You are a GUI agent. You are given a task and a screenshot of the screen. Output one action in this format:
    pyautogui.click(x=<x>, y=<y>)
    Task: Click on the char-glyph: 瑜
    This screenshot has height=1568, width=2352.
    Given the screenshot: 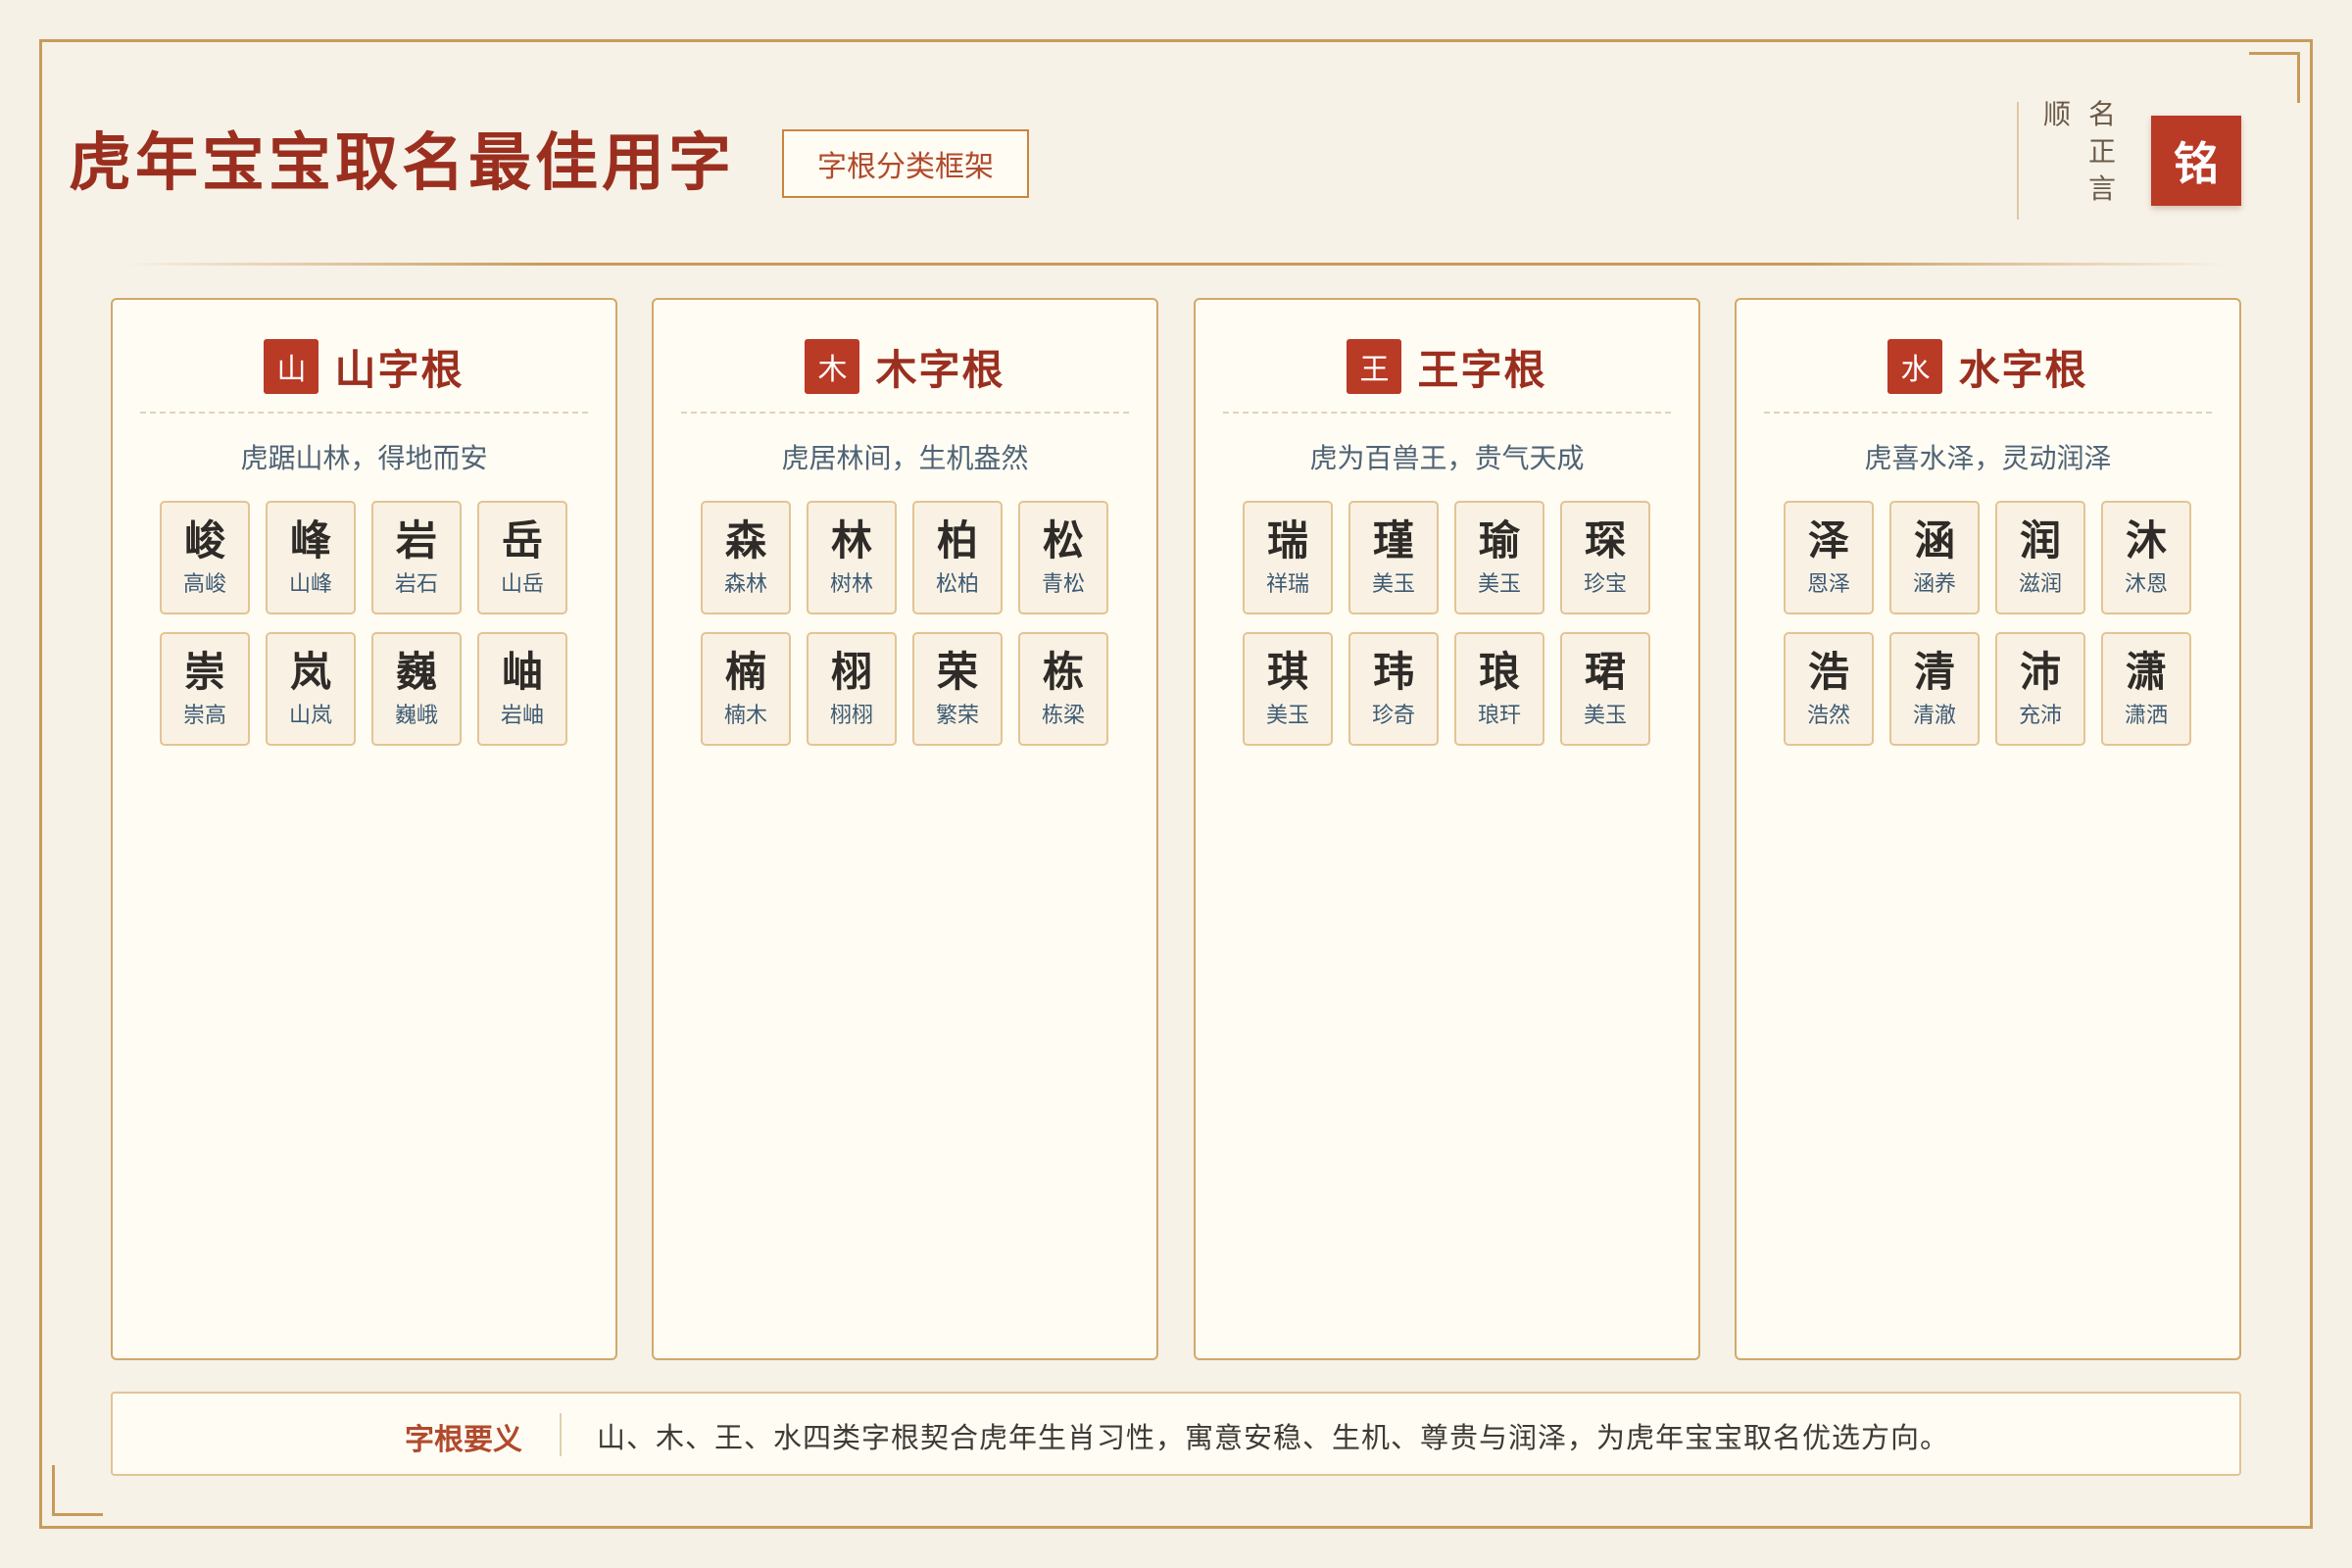 What is the action you would take?
    pyautogui.click(x=1499, y=540)
    